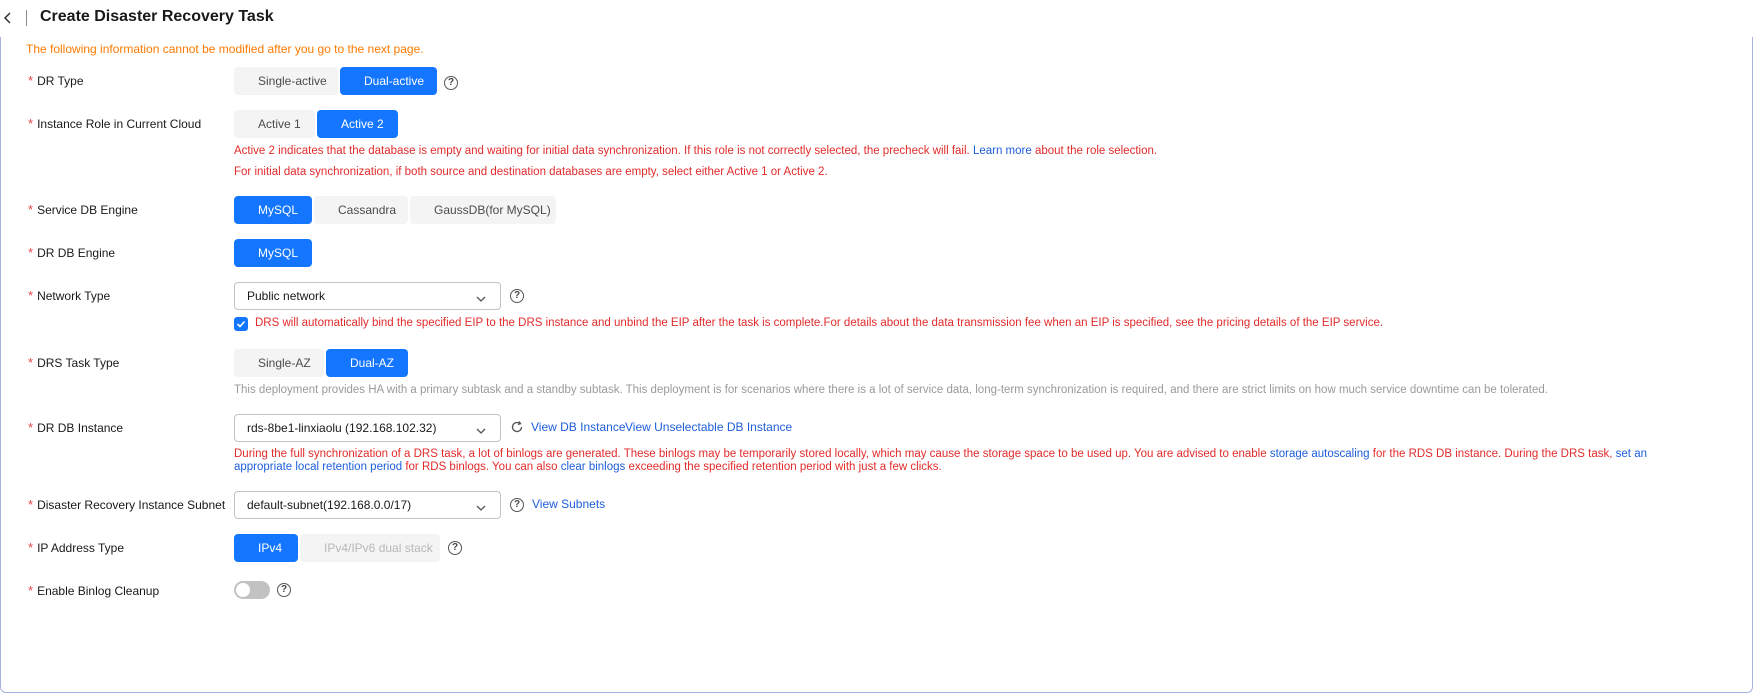 The image size is (1755, 695). Describe the element at coordinates (76, 427) in the screenshot. I see `dr-db-instance-label: * DR DB Instance` at that location.